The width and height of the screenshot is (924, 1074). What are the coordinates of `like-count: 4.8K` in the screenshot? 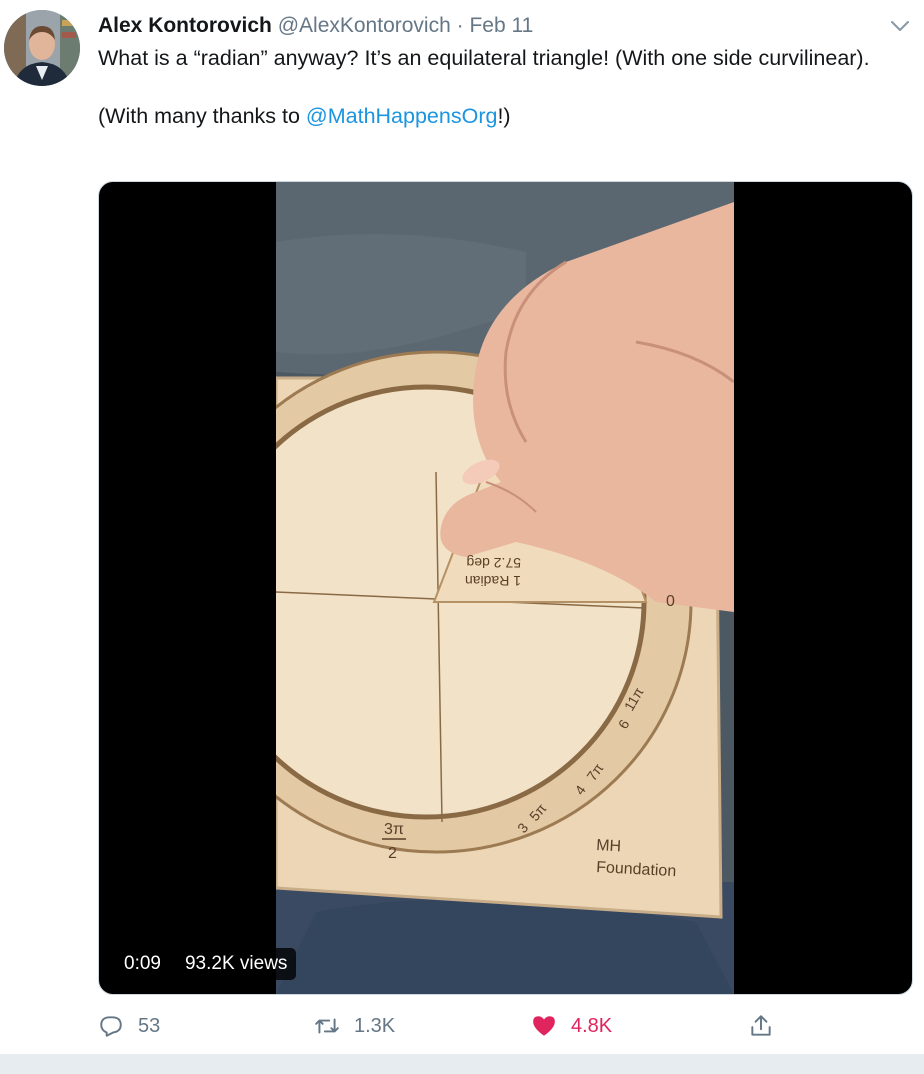 It's located at (592, 1025).